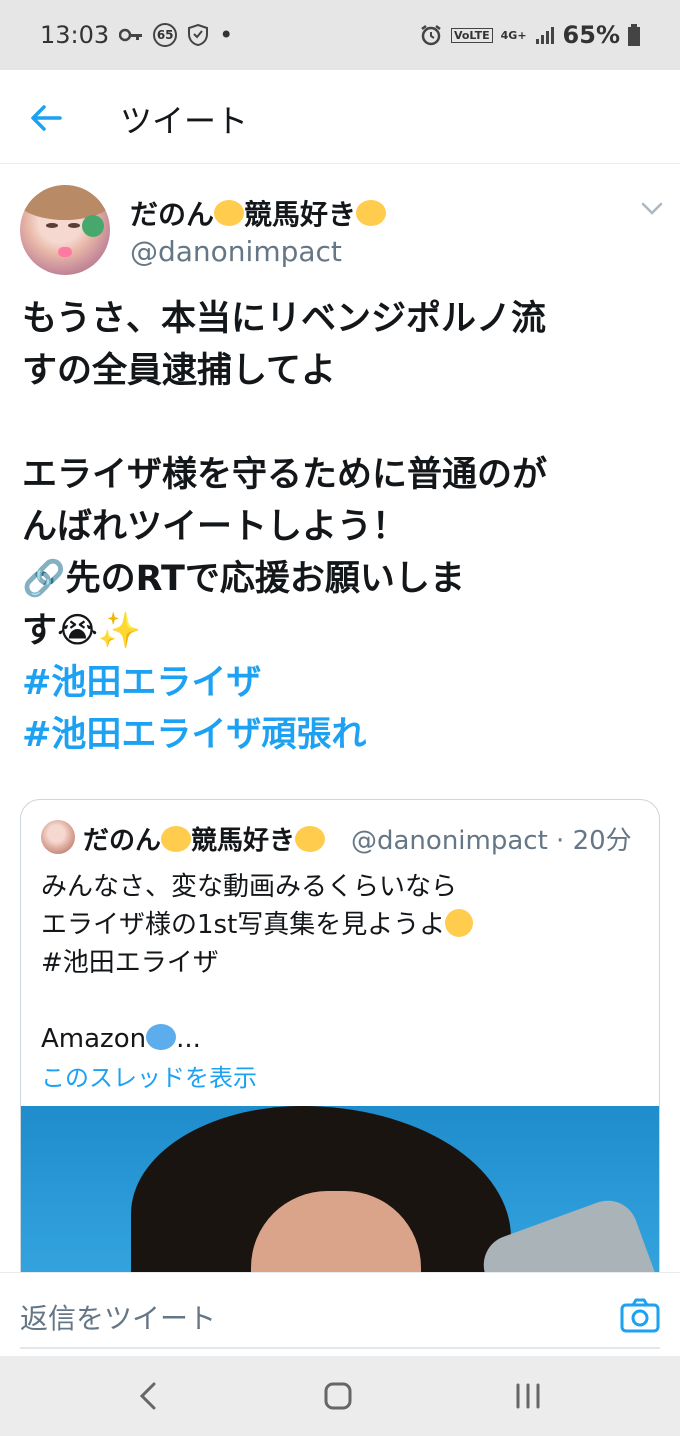 This screenshot has width=680, height=1436. I want to click on quoted-avatar, so click(58, 837).